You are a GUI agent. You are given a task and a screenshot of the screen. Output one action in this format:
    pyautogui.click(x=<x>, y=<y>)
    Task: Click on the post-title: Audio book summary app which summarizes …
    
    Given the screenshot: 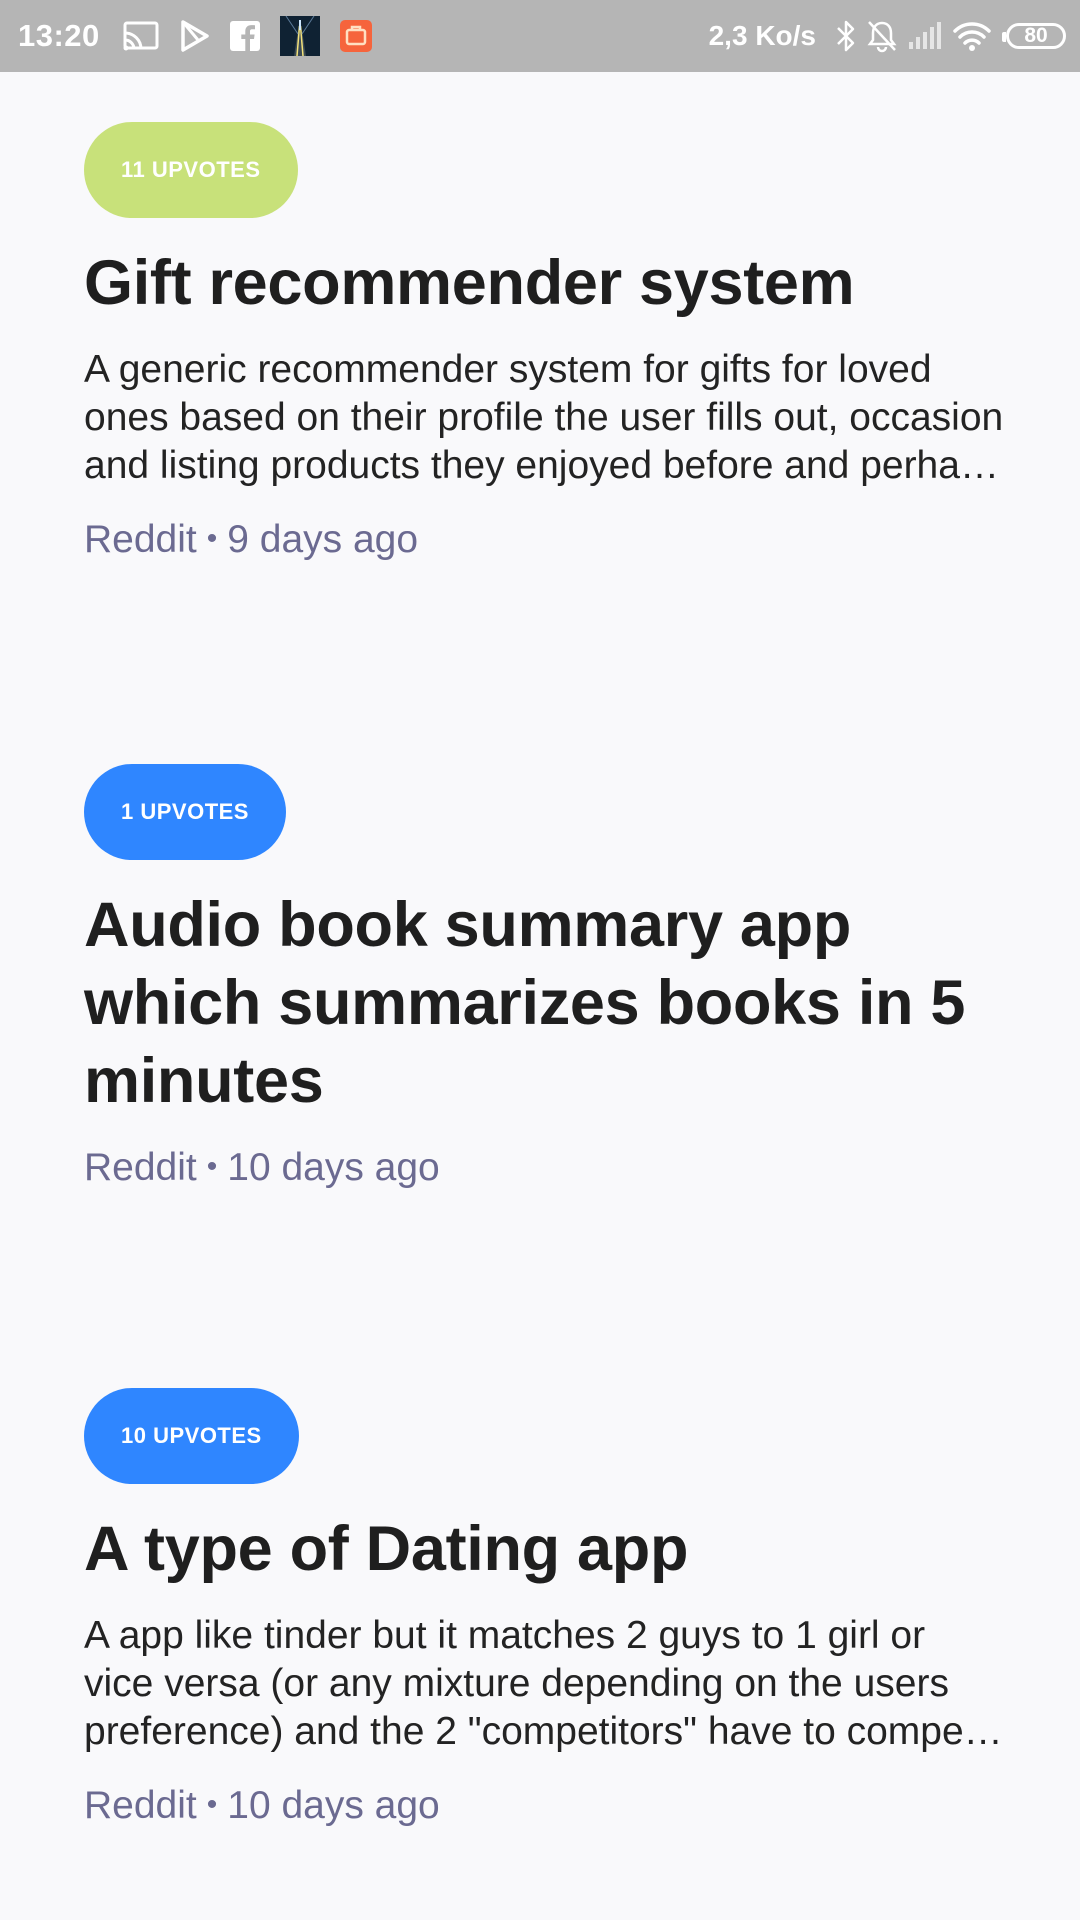 What is the action you would take?
    pyautogui.click(x=544, y=1003)
    